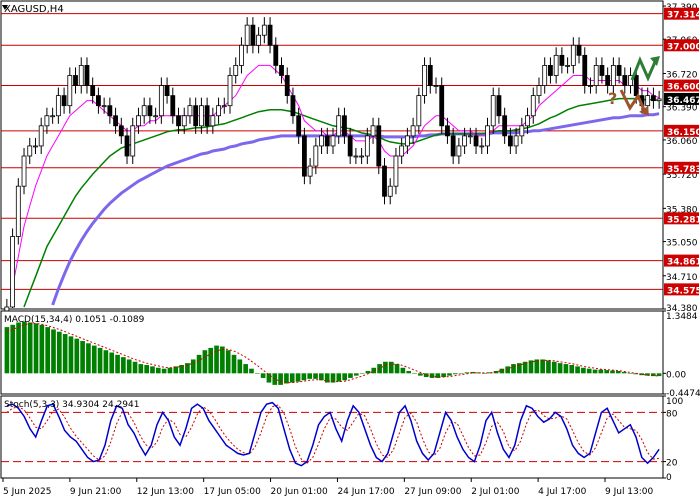  I want to click on time-tick-label: 2 Jul 01:00, so click(495, 492).